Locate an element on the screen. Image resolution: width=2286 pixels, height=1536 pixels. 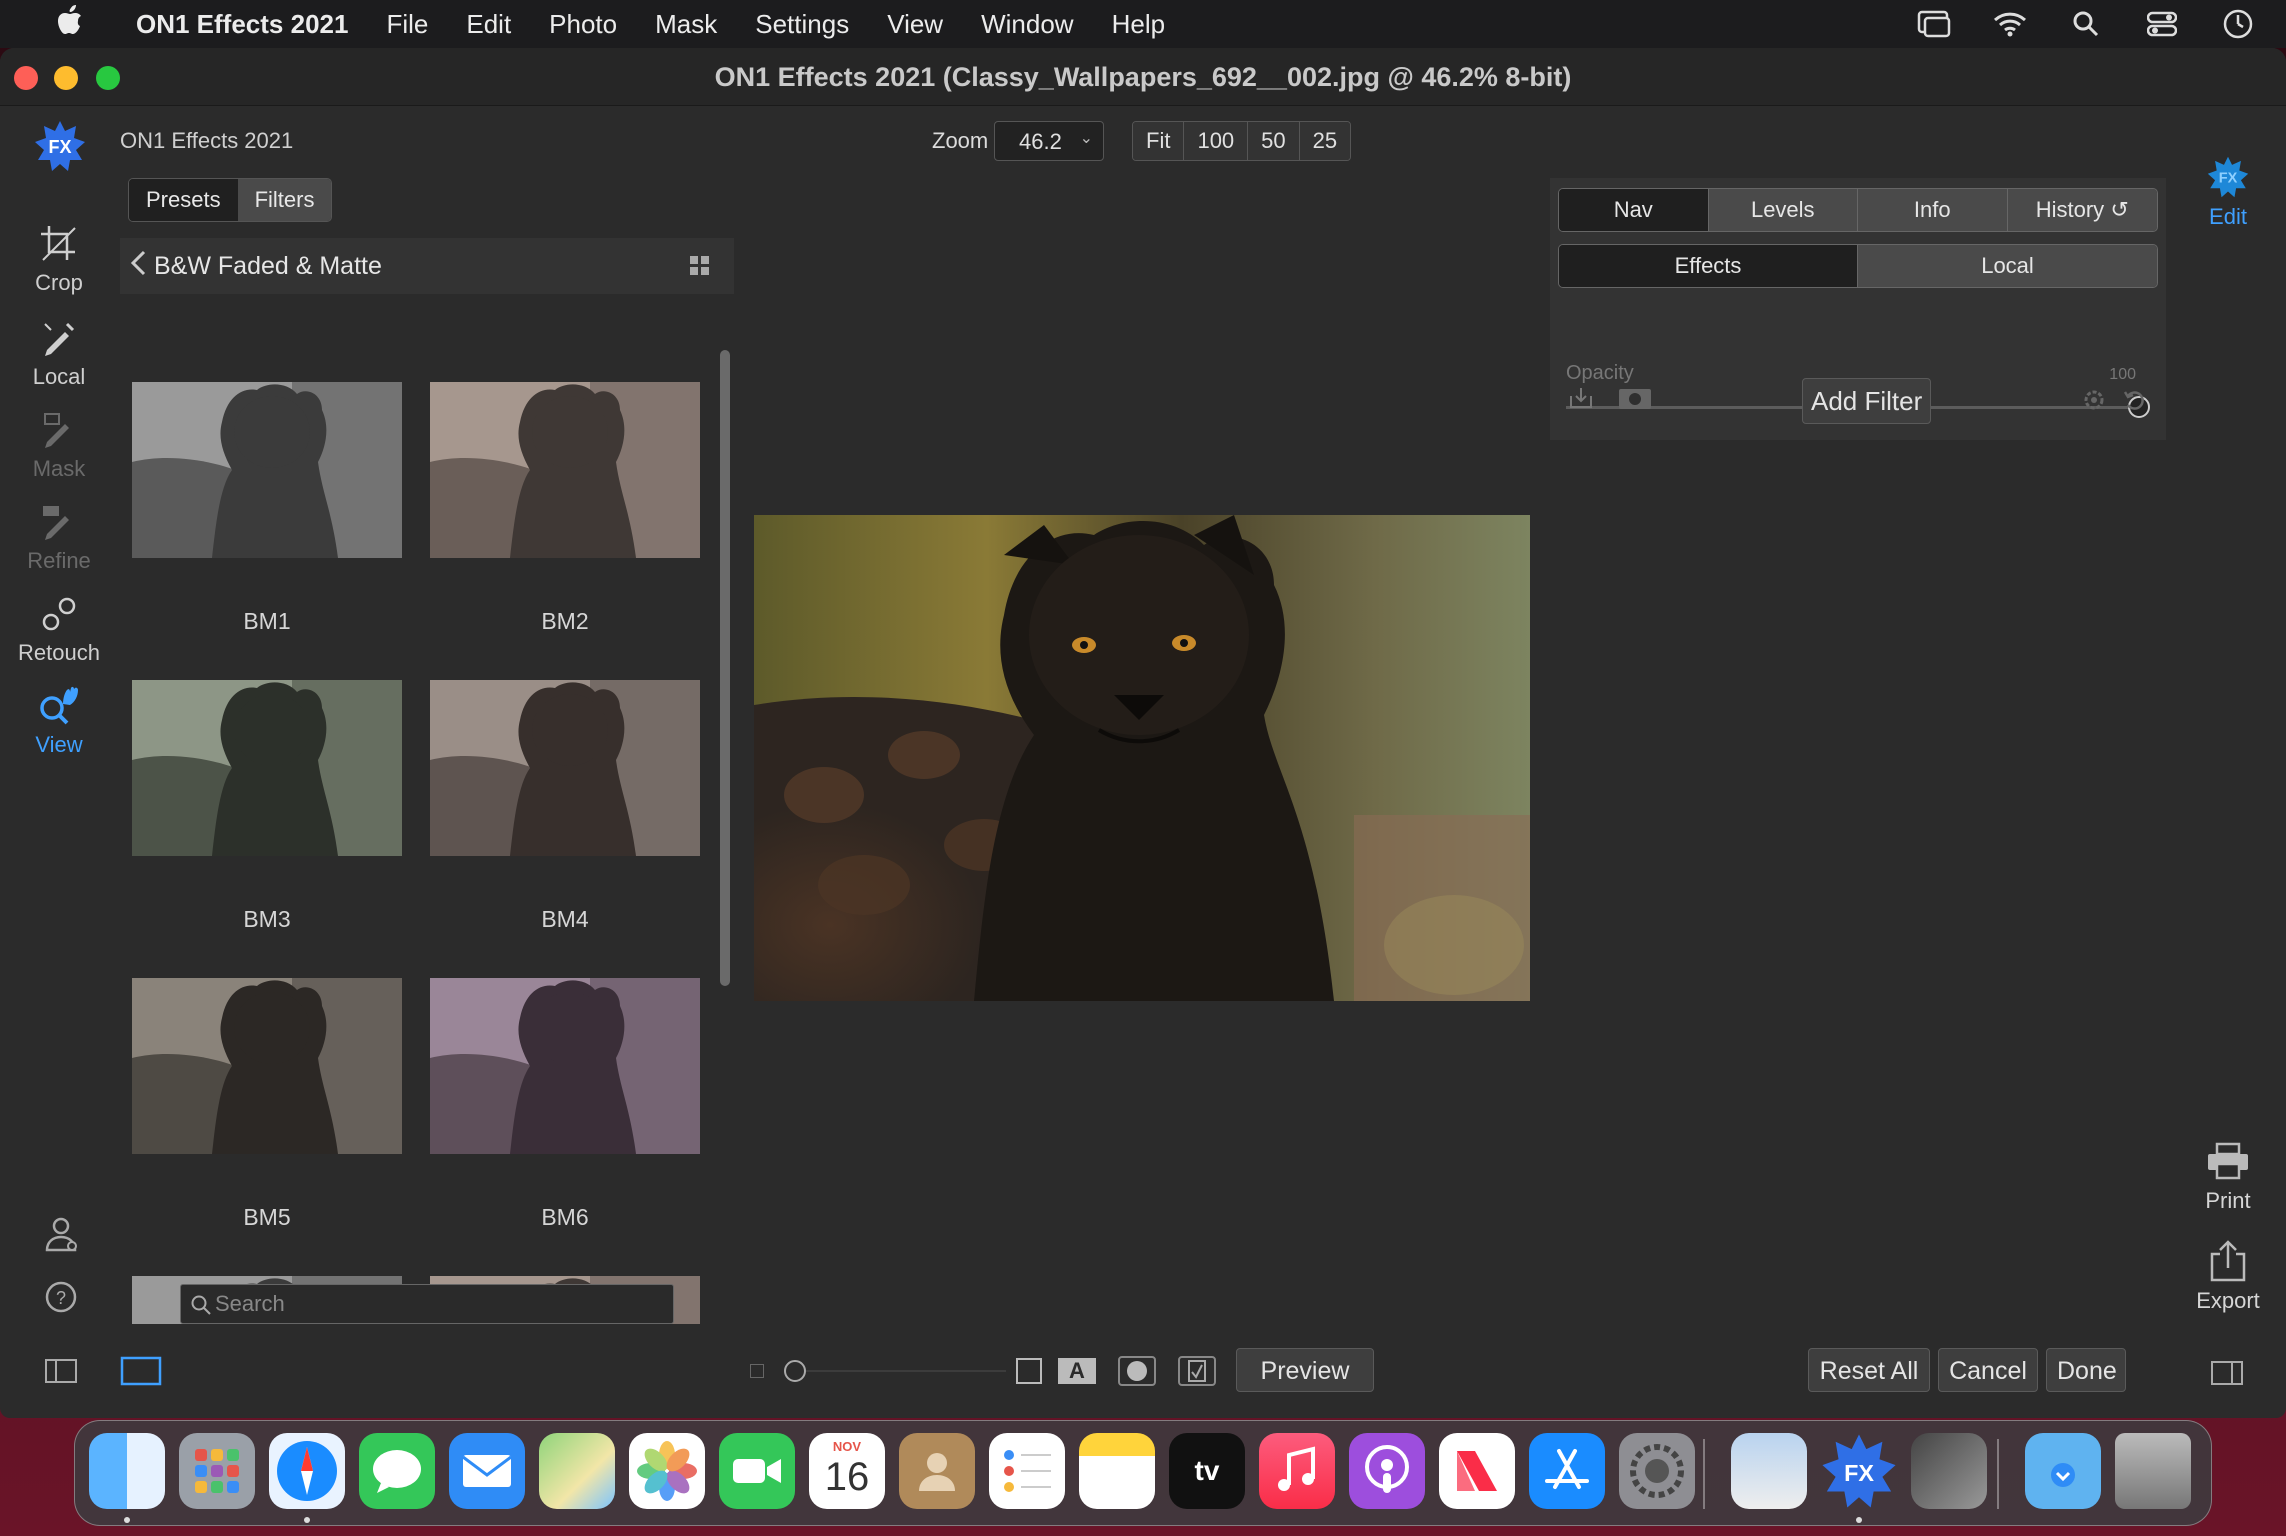
calendar-month: NOV is located at coordinates (847, 1446).